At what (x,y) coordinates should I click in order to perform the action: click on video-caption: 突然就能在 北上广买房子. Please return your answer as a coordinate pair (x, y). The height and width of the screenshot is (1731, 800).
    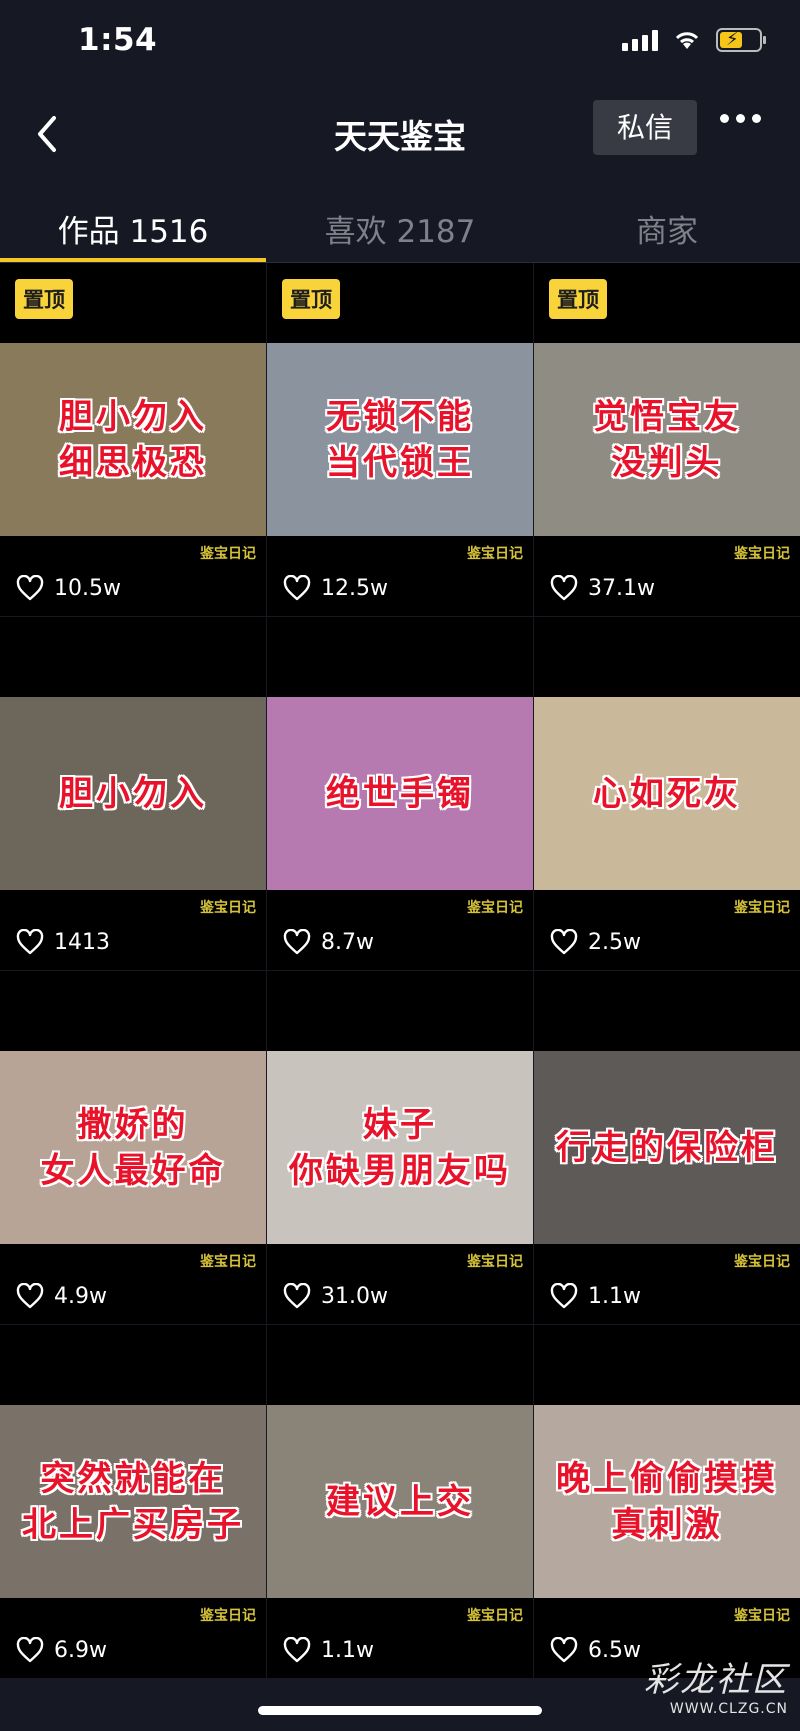
    Looking at the image, I should click on (133, 1501).